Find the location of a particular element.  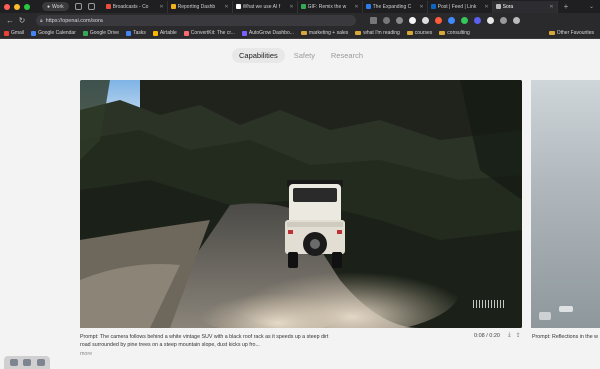

maximize-window-button is located at coordinates (27, 6).